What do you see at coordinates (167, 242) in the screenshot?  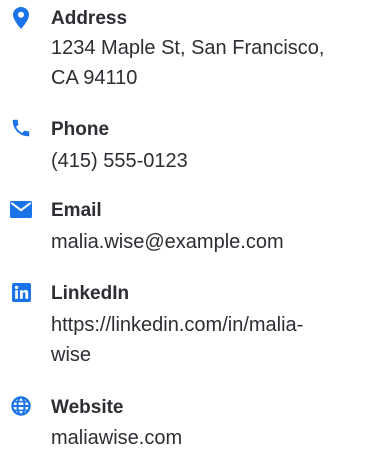 I see `contact-value-email: malia.wise@example.com` at bounding box center [167, 242].